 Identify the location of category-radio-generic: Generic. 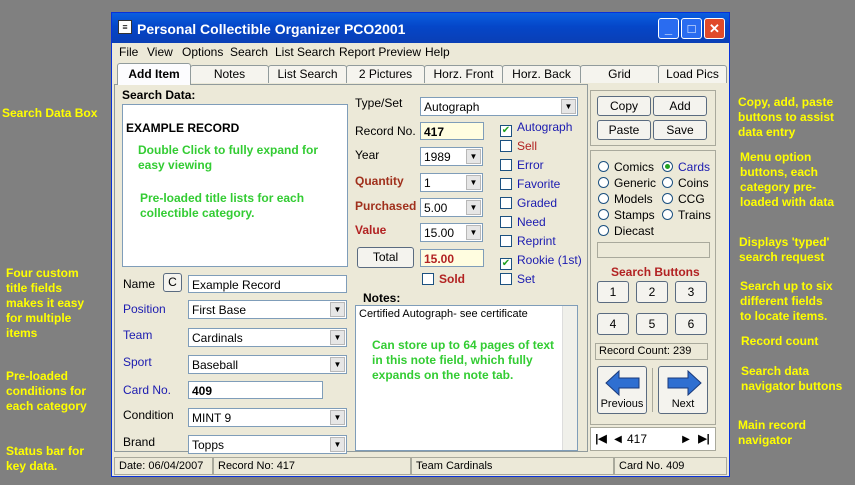
(627, 183).